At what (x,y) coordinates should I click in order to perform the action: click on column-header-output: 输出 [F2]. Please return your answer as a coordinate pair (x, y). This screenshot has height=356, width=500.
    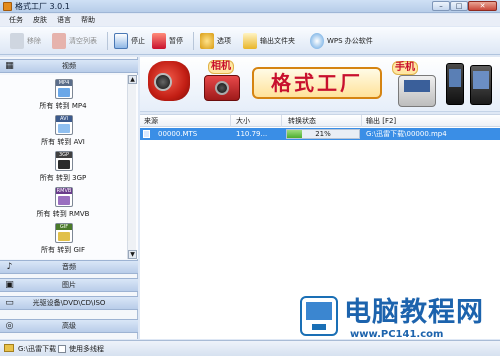
    Looking at the image, I should click on (381, 121).